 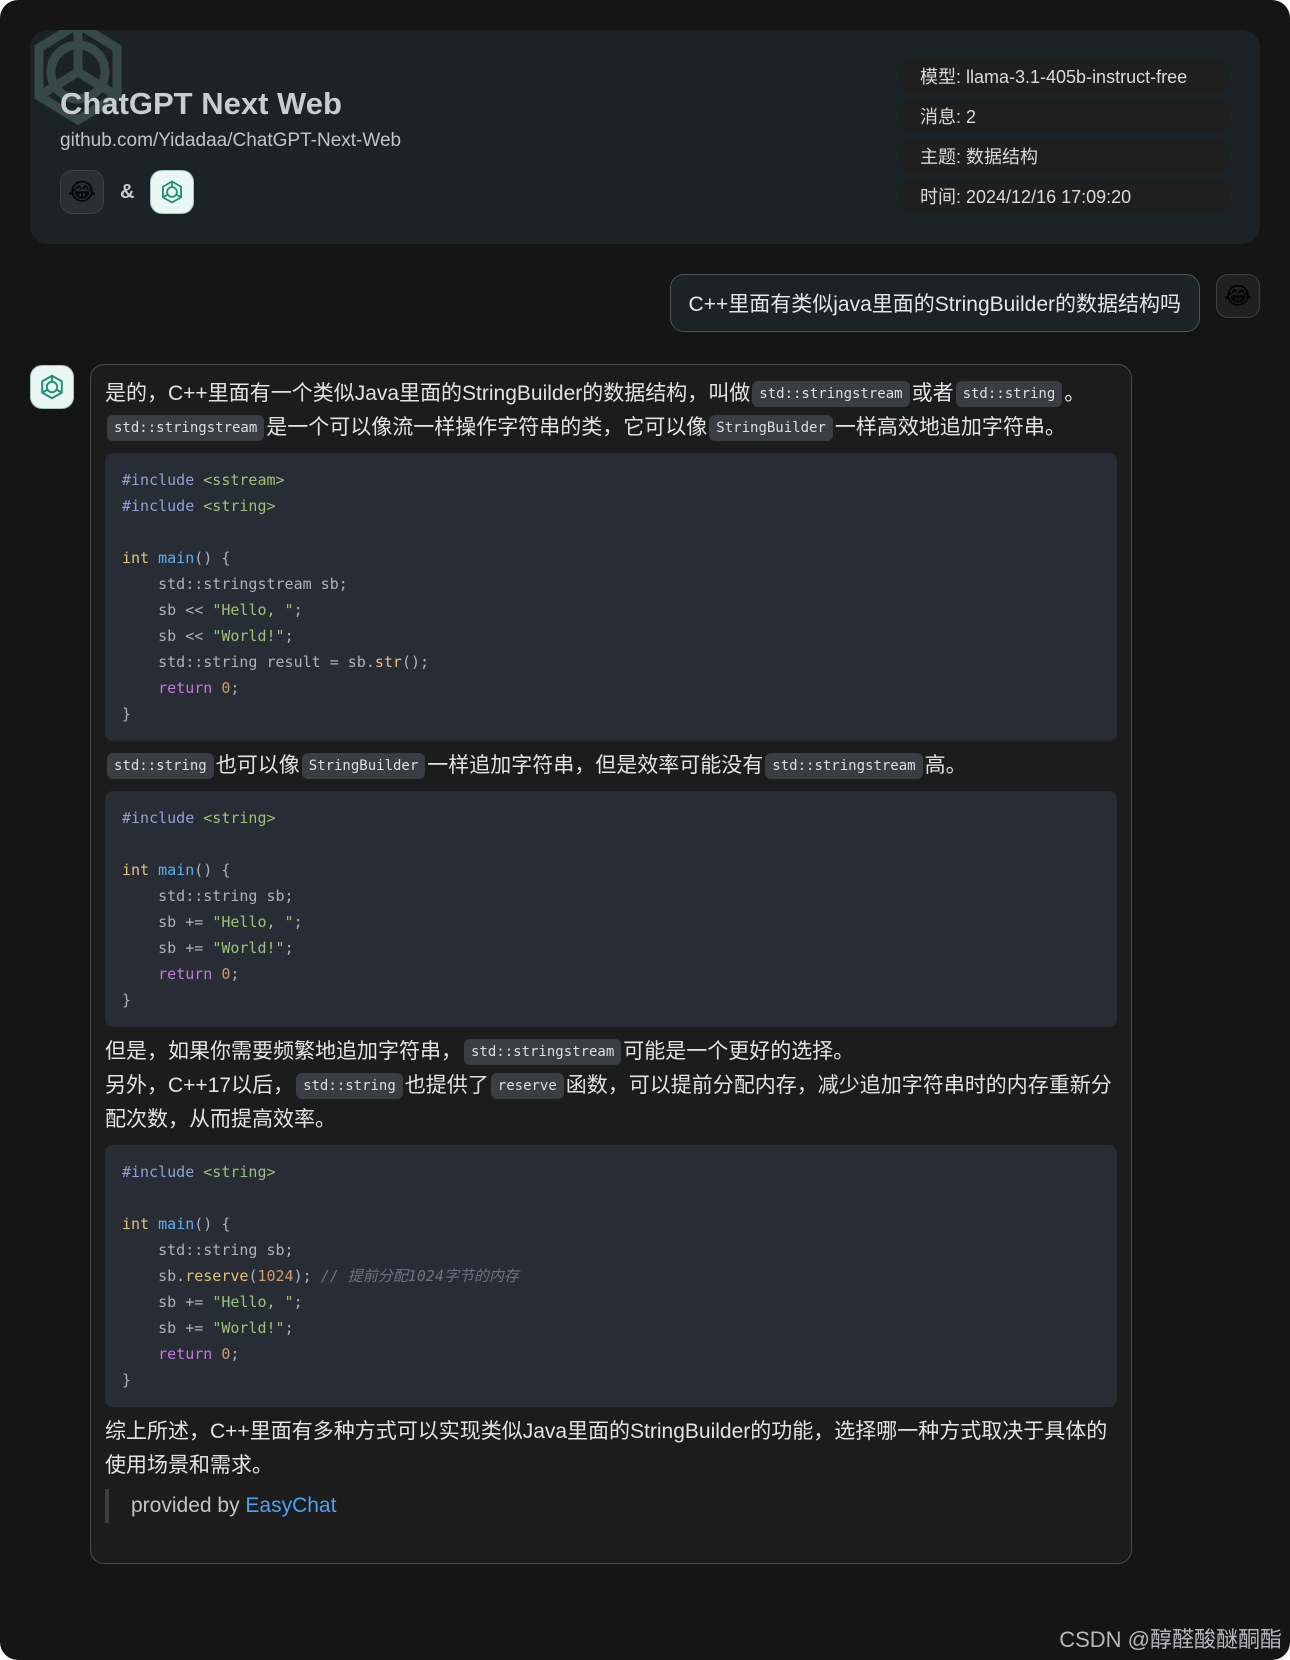 What do you see at coordinates (201, 103) in the screenshot?
I see `app-title: ChatGPT Next Web` at bounding box center [201, 103].